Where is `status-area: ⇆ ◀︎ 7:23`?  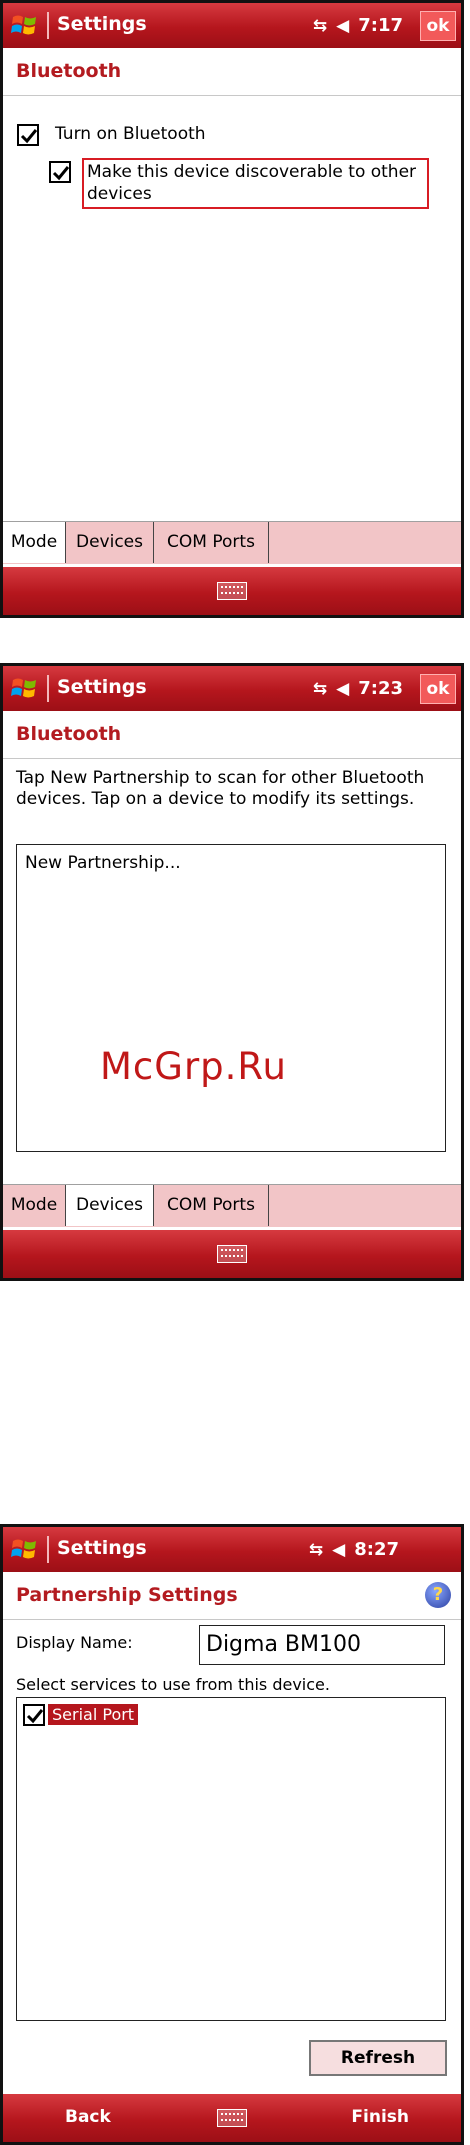
status-area: ⇆ ◀︎ 7:23 is located at coordinates (358, 688).